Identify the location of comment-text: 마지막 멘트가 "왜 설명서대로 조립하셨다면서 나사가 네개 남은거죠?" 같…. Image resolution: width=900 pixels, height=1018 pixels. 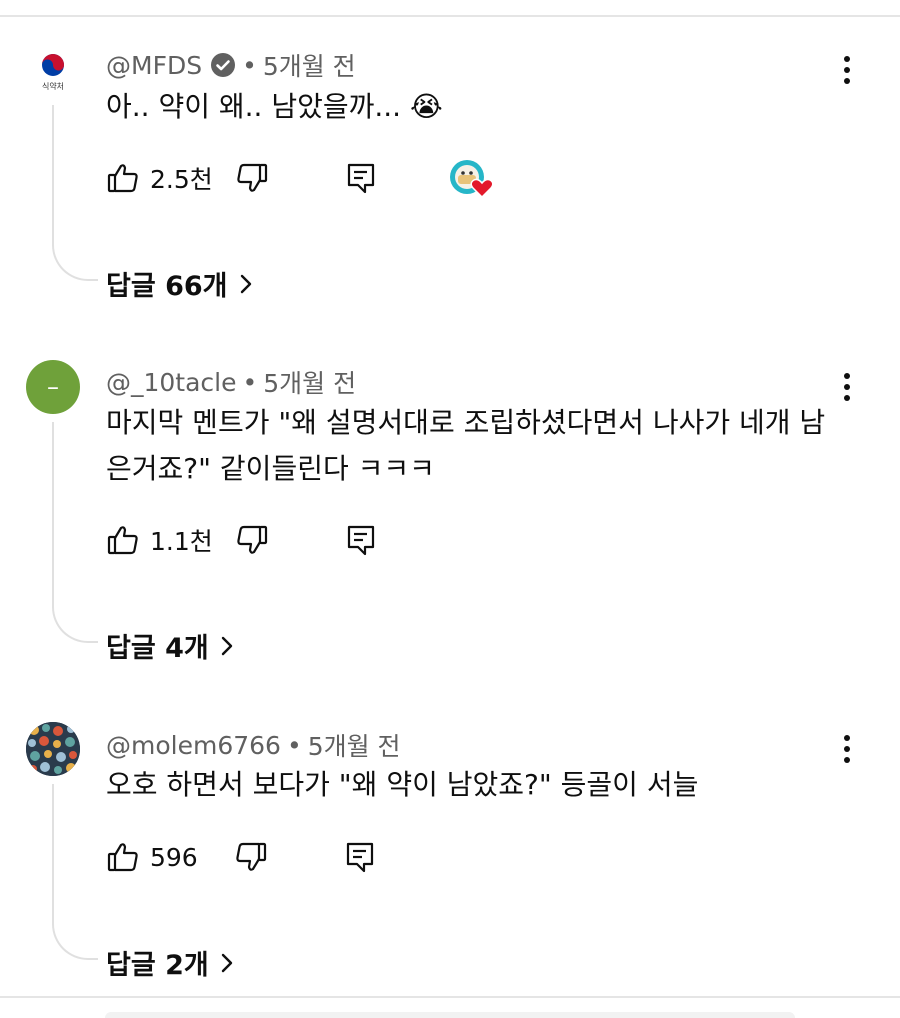
(466, 445).